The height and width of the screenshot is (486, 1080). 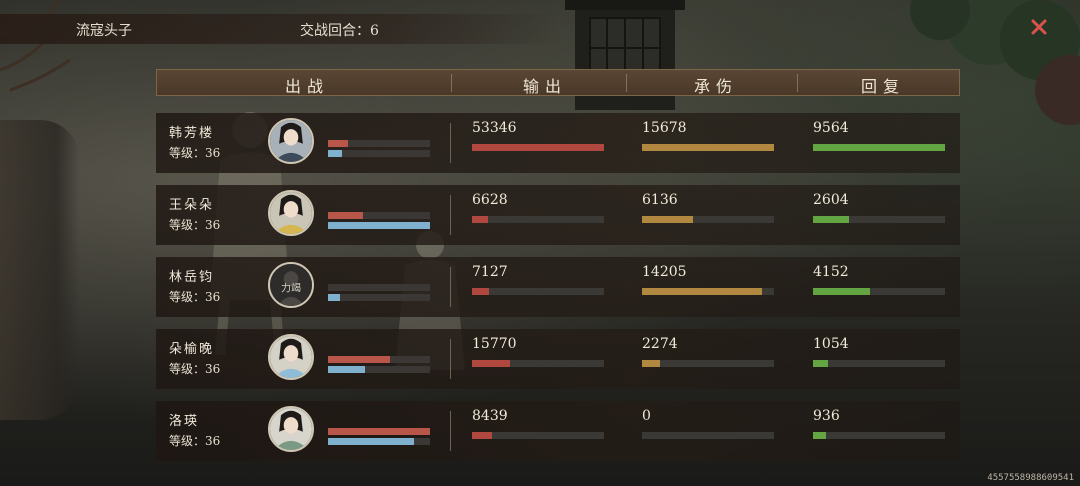 I want to click on header-fighter: 出战, so click(x=307, y=86).